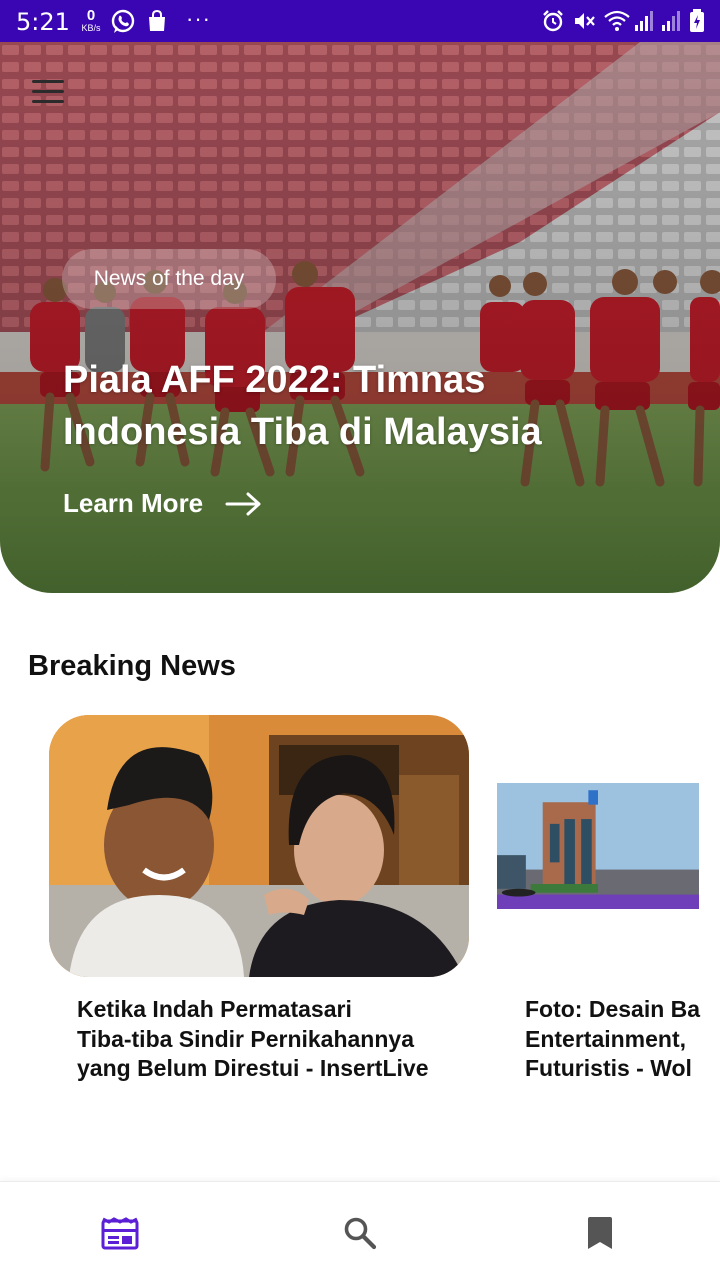 Image resolution: width=720 pixels, height=1280 pixels. What do you see at coordinates (302, 432) in the screenshot?
I see `hero-headline-line-2: Indonesia Tiba di Malaysia` at bounding box center [302, 432].